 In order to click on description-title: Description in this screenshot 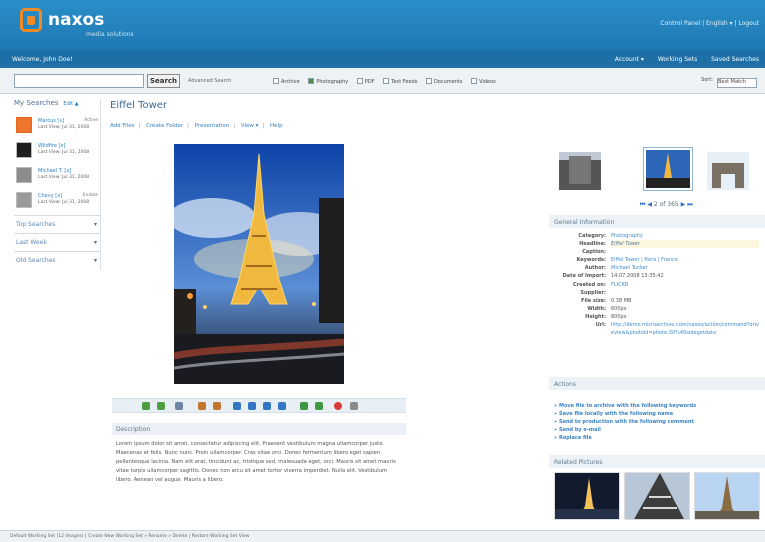, I will do `click(259, 429)`.